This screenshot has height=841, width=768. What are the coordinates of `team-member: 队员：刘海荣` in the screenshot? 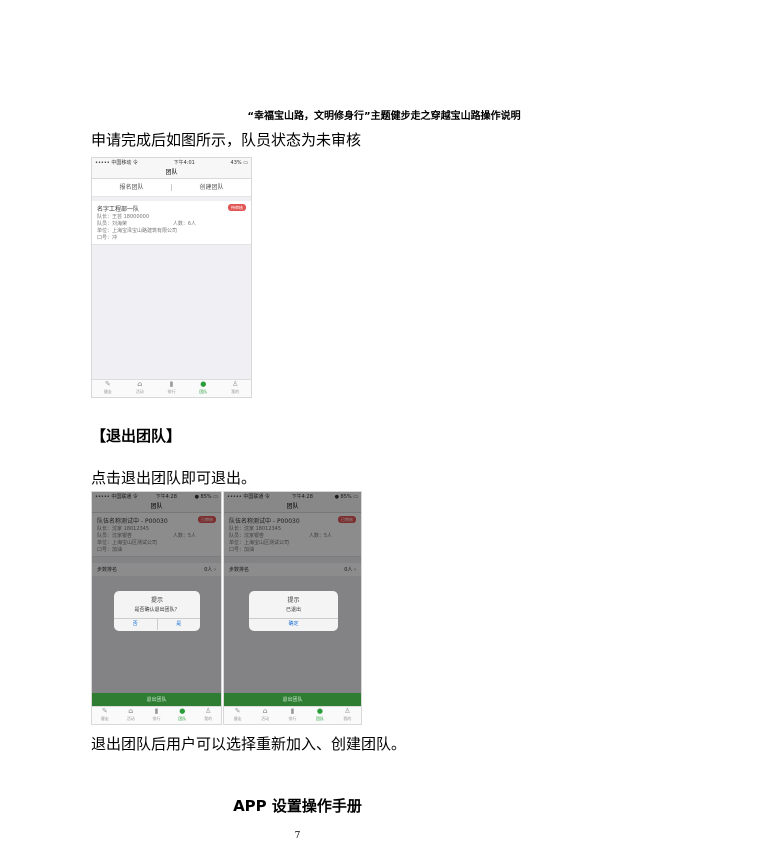 It's located at (112, 224).